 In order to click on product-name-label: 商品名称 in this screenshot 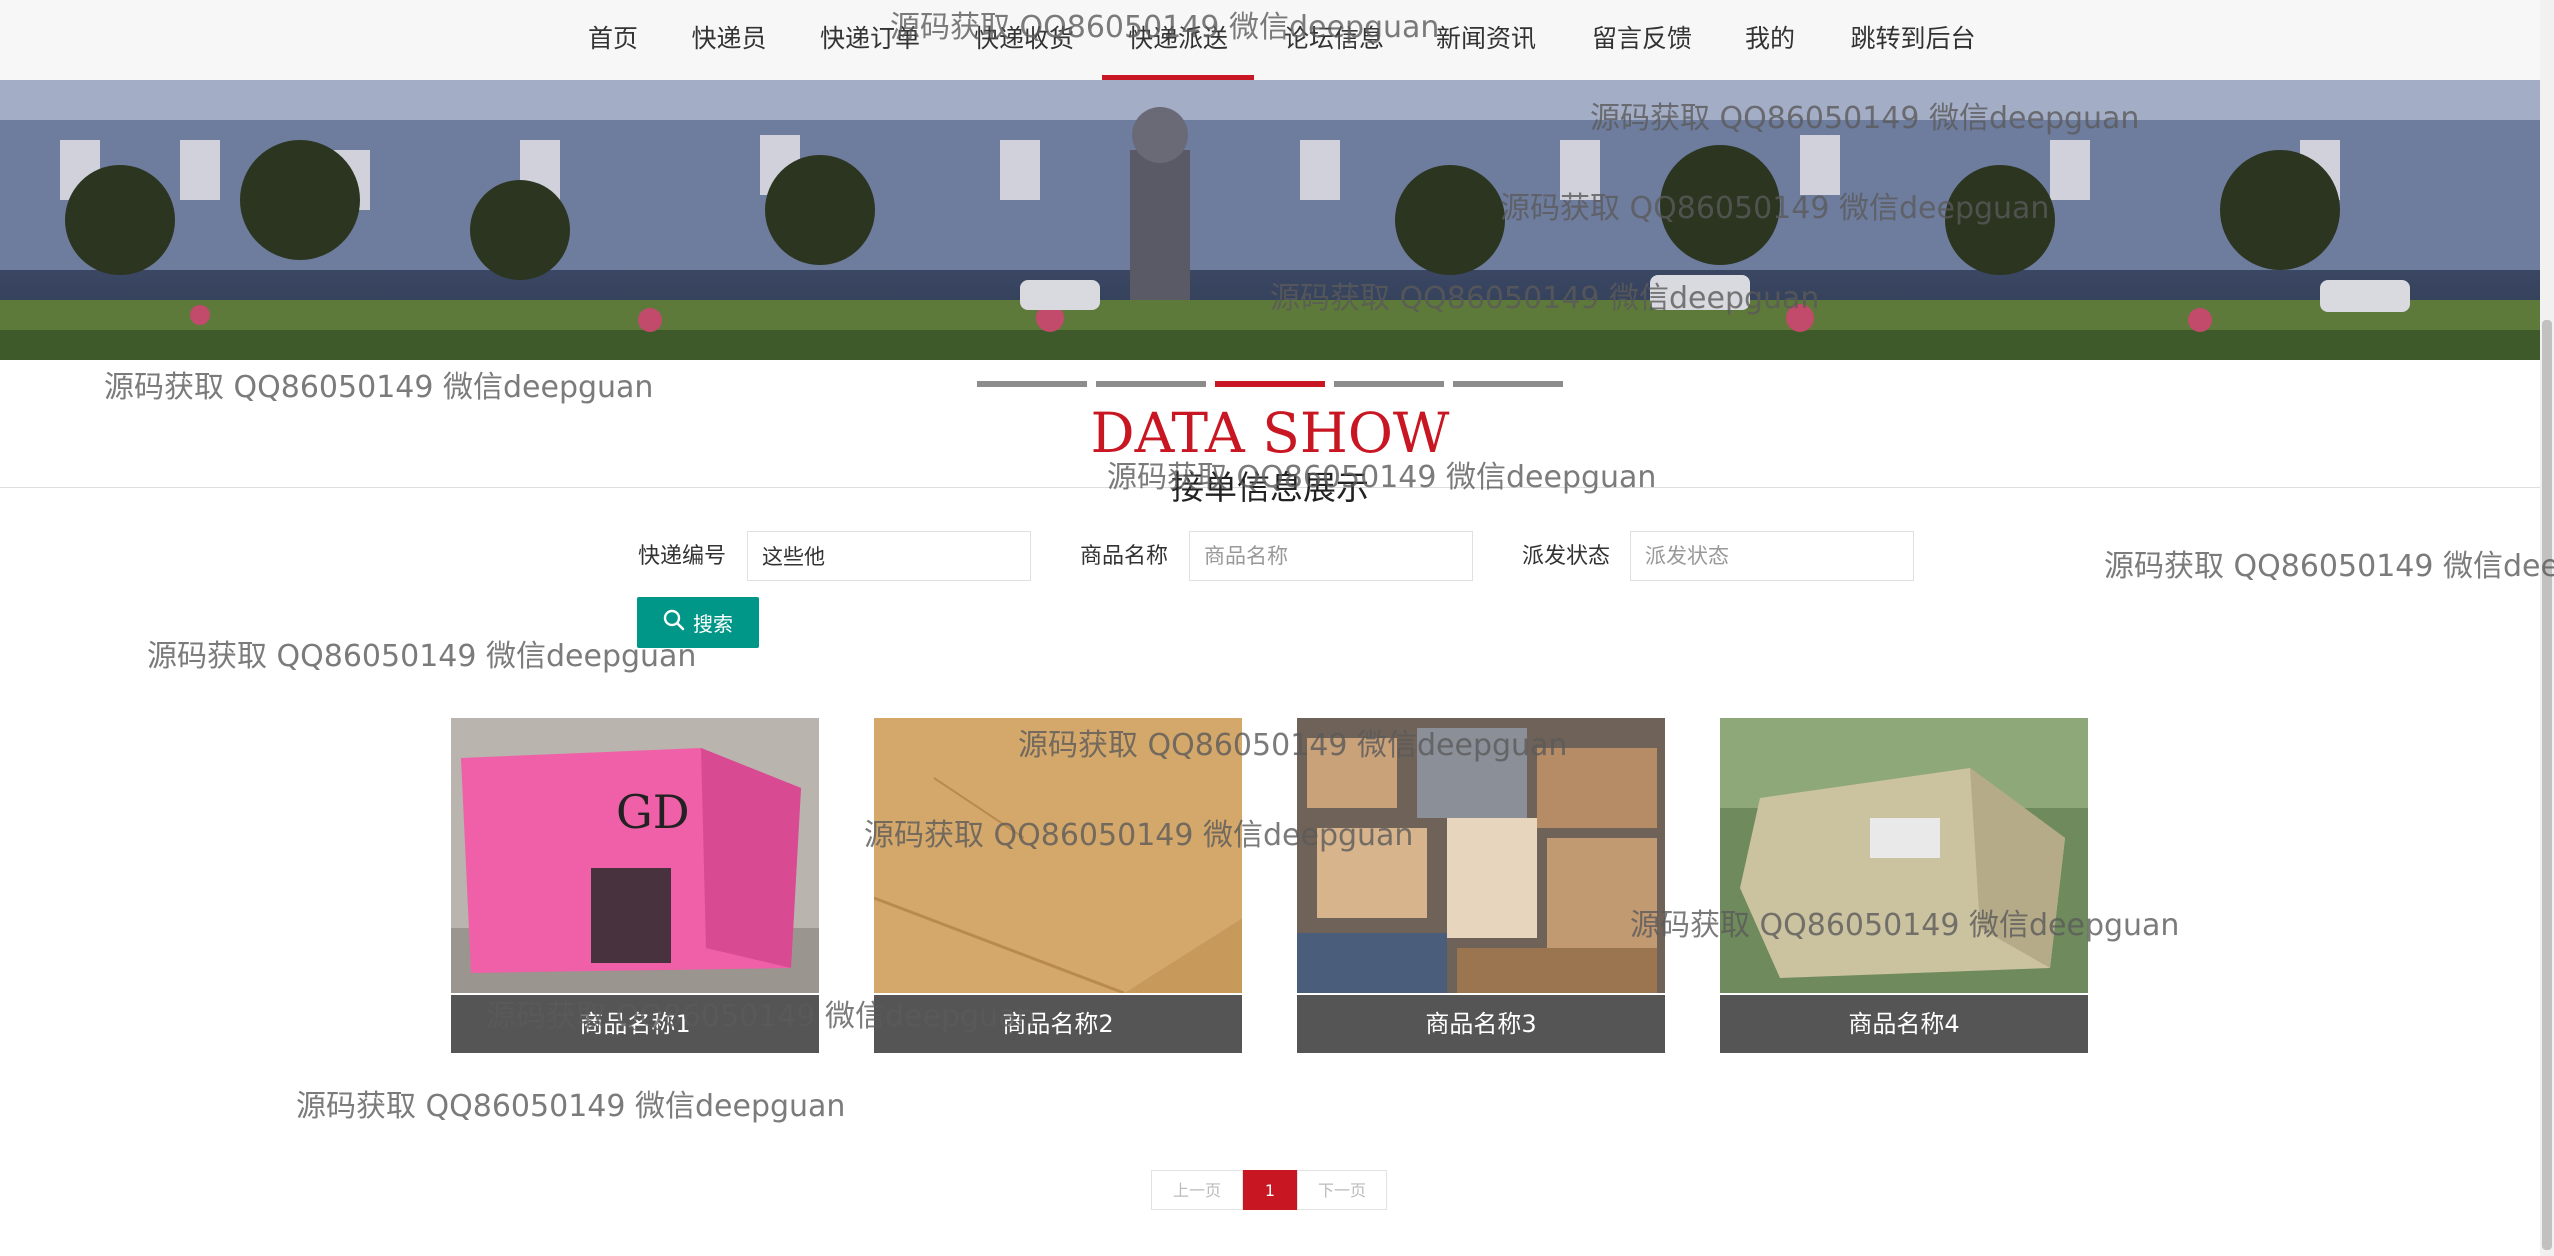, I will do `click(1124, 556)`.